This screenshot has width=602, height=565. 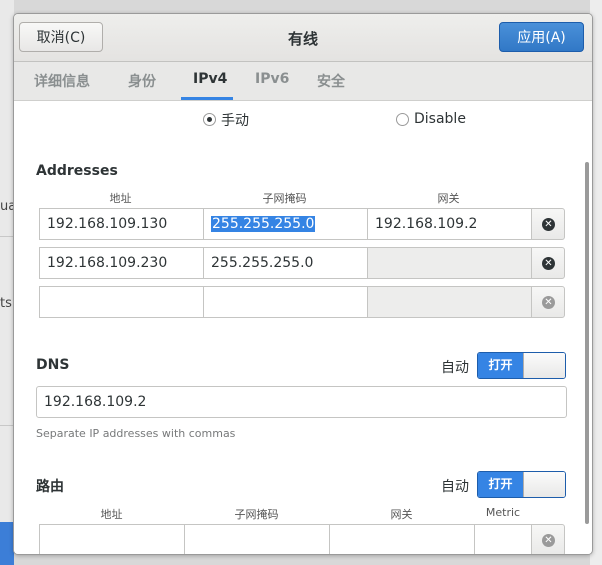 I want to click on routes-auto-switch: 打开, so click(x=521, y=484).